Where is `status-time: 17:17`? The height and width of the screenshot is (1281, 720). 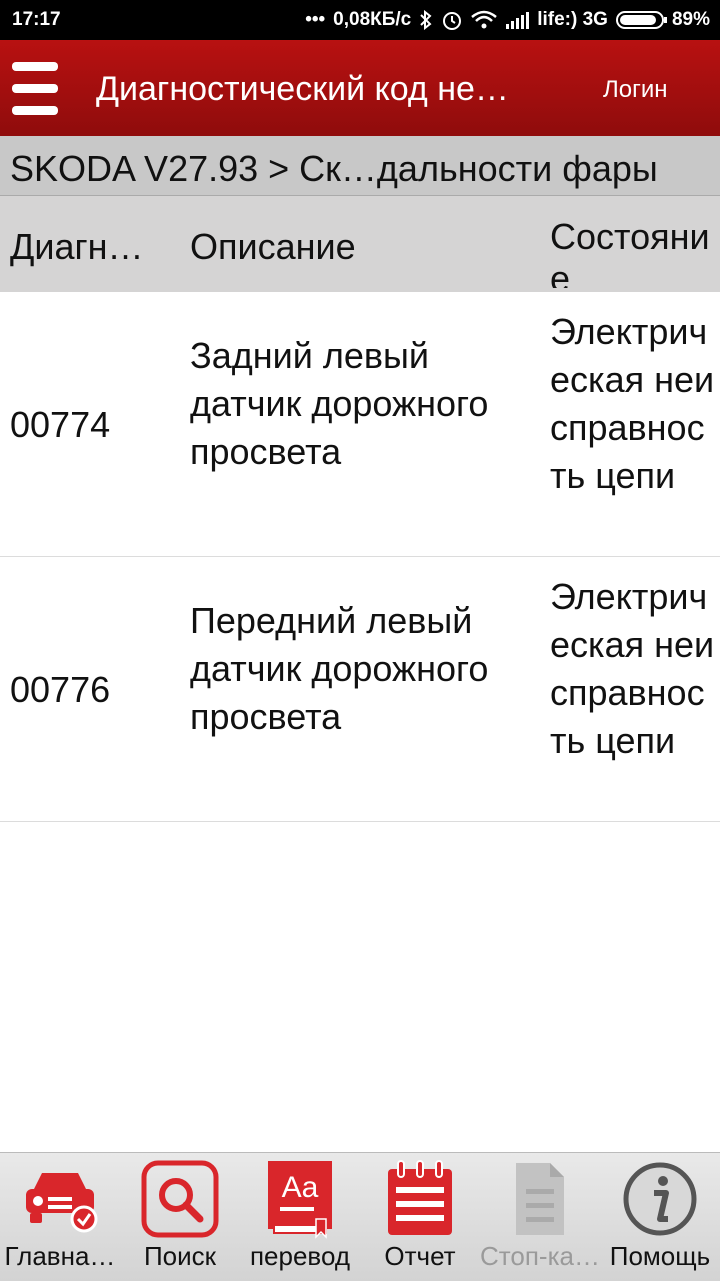 status-time: 17:17 is located at coordinates (36, 19).